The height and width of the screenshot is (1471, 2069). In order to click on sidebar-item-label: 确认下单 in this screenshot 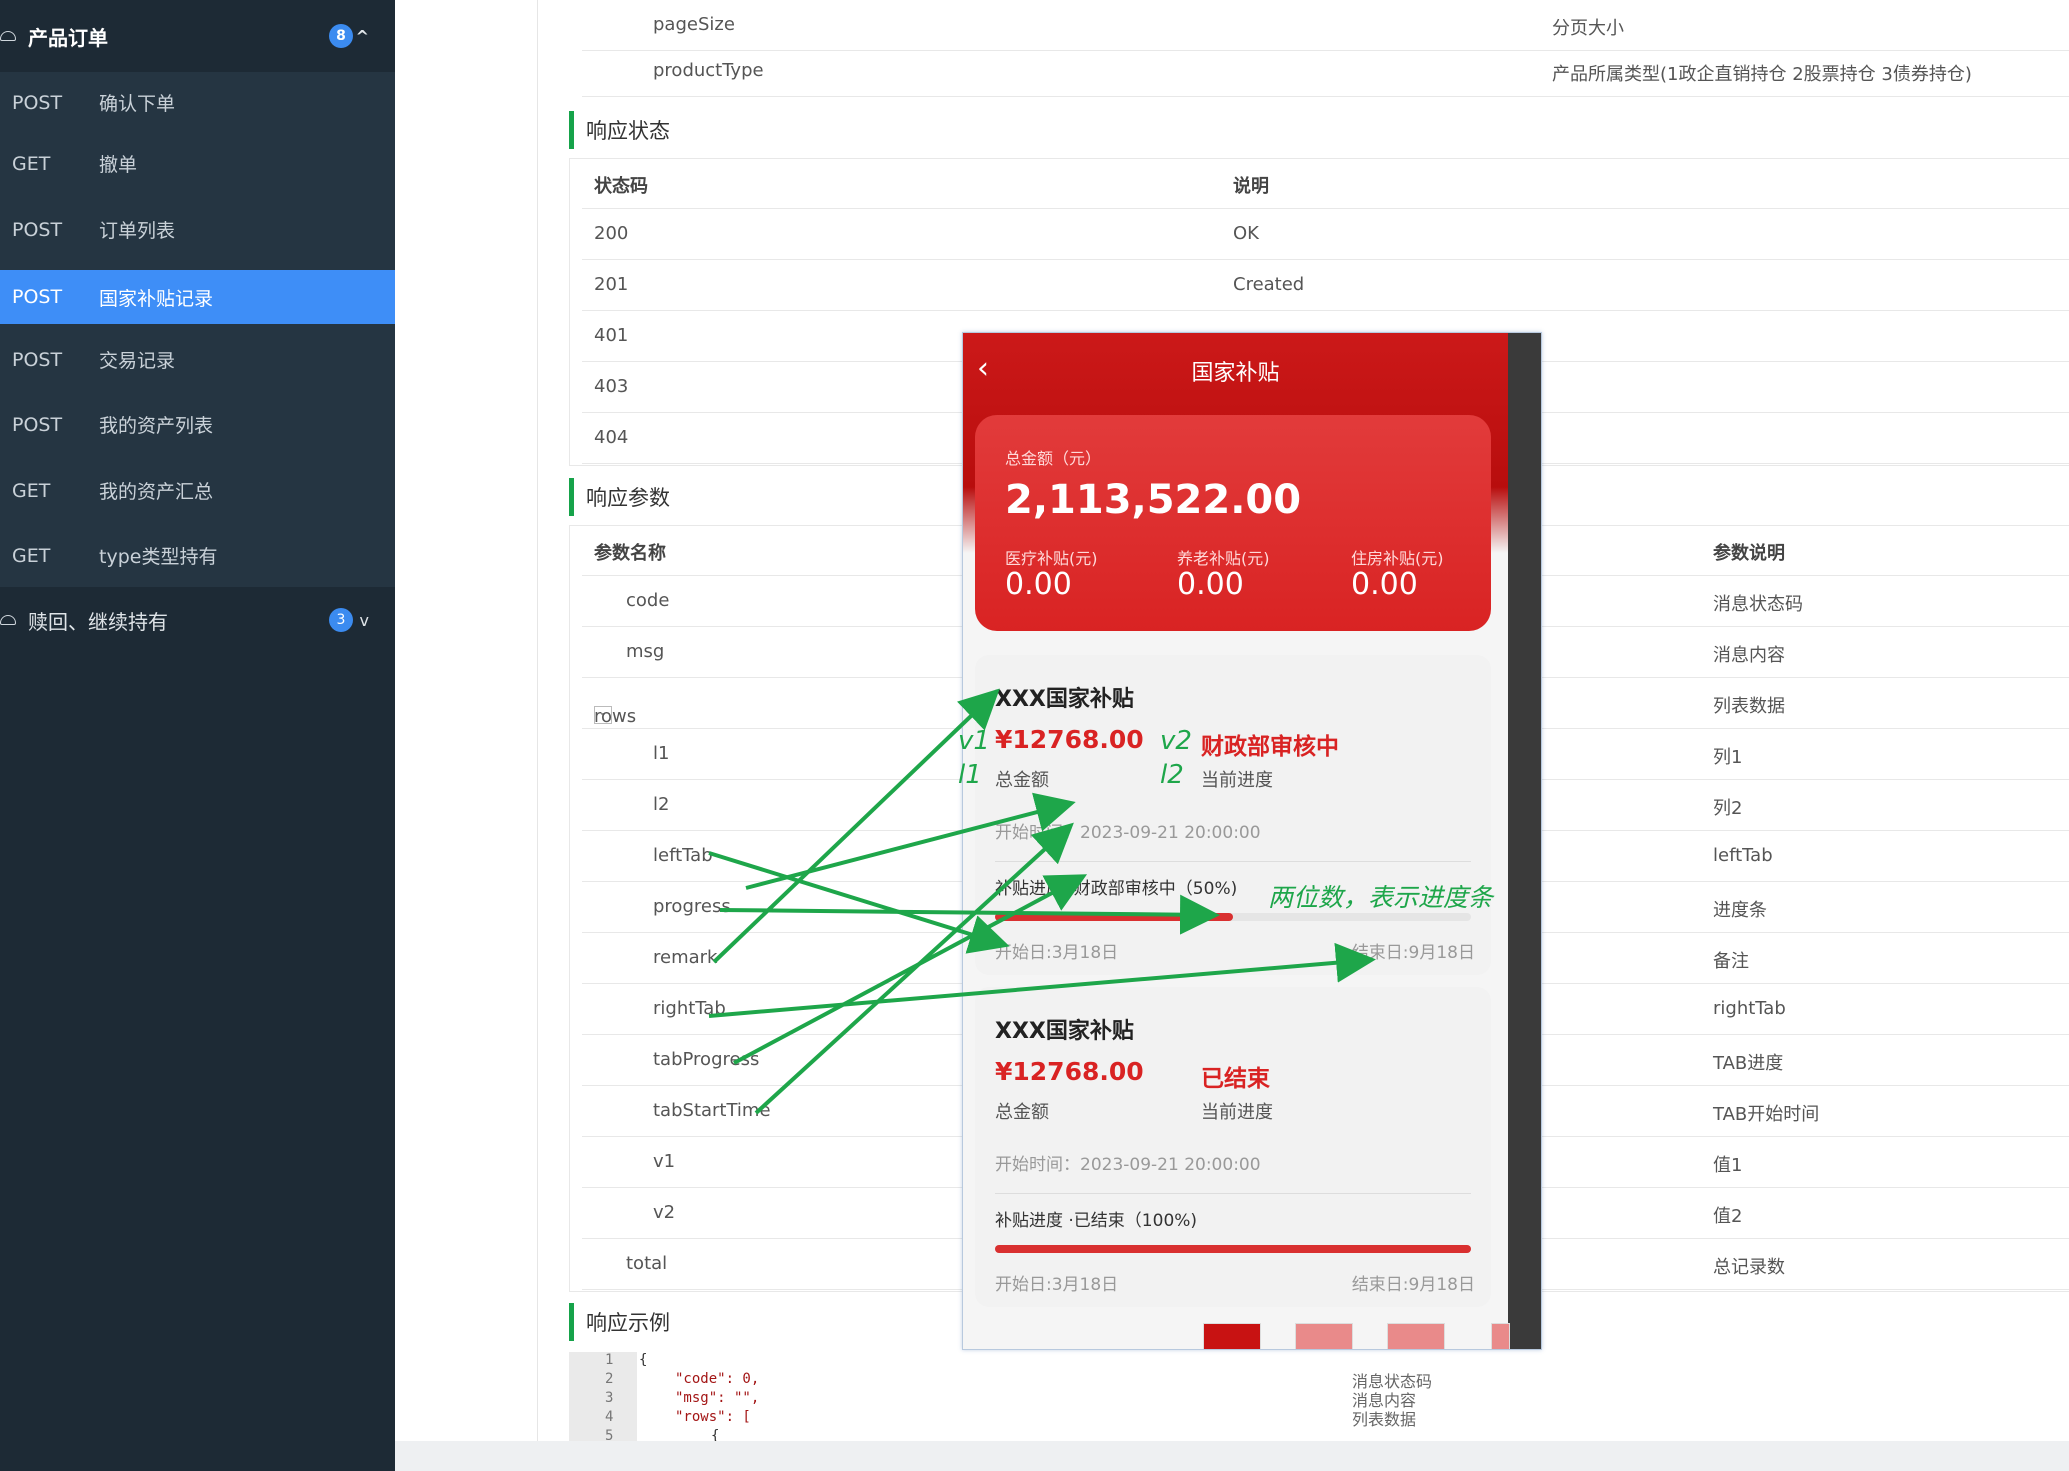, I will do `click(137, 104)`.